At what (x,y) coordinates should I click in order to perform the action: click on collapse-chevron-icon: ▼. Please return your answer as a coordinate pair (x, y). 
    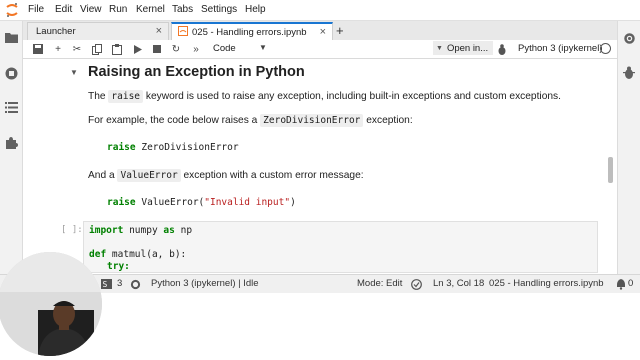
    Looking at the image, I should click on (74, 72).